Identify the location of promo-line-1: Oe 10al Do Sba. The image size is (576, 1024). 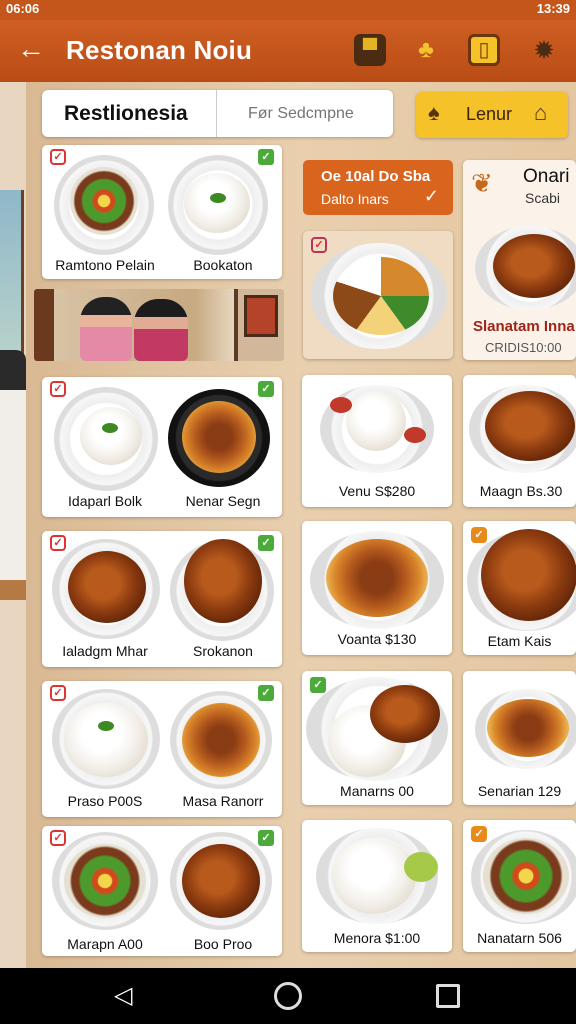
(376, 176).